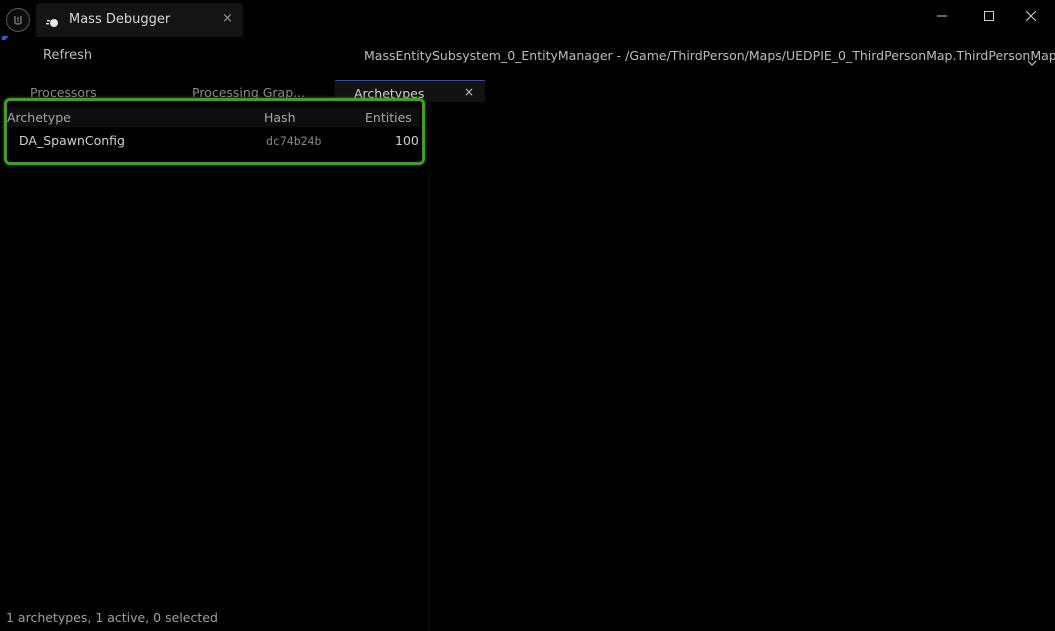 The height and width of the screenshot is (631, 1055). I want to click on archetype-hash: dc74b24b, so click(294, 141).